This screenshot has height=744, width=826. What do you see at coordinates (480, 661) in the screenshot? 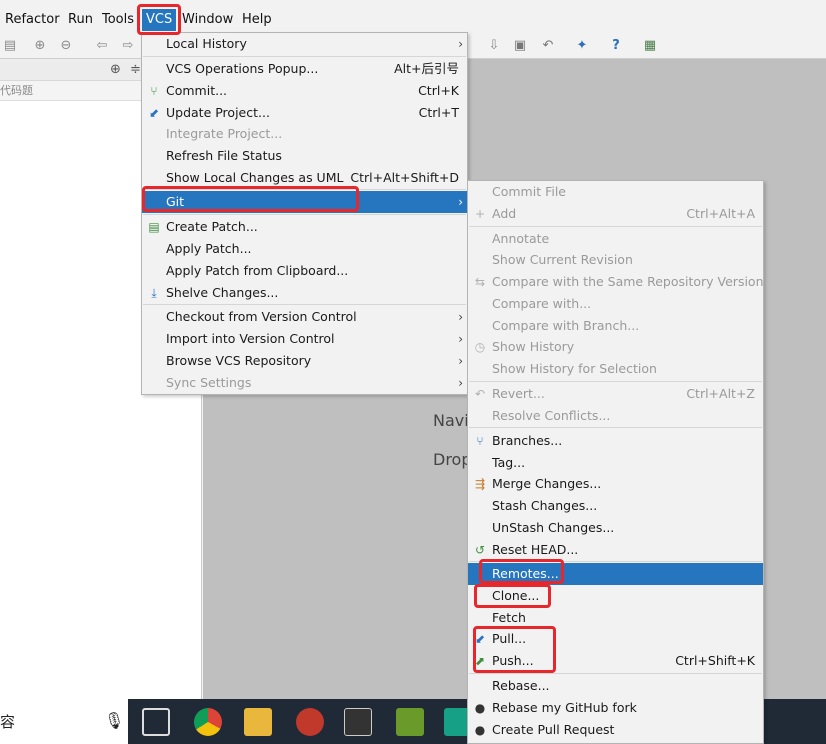
I see `push-icon: ⬈` at bounding box center [480, 661].